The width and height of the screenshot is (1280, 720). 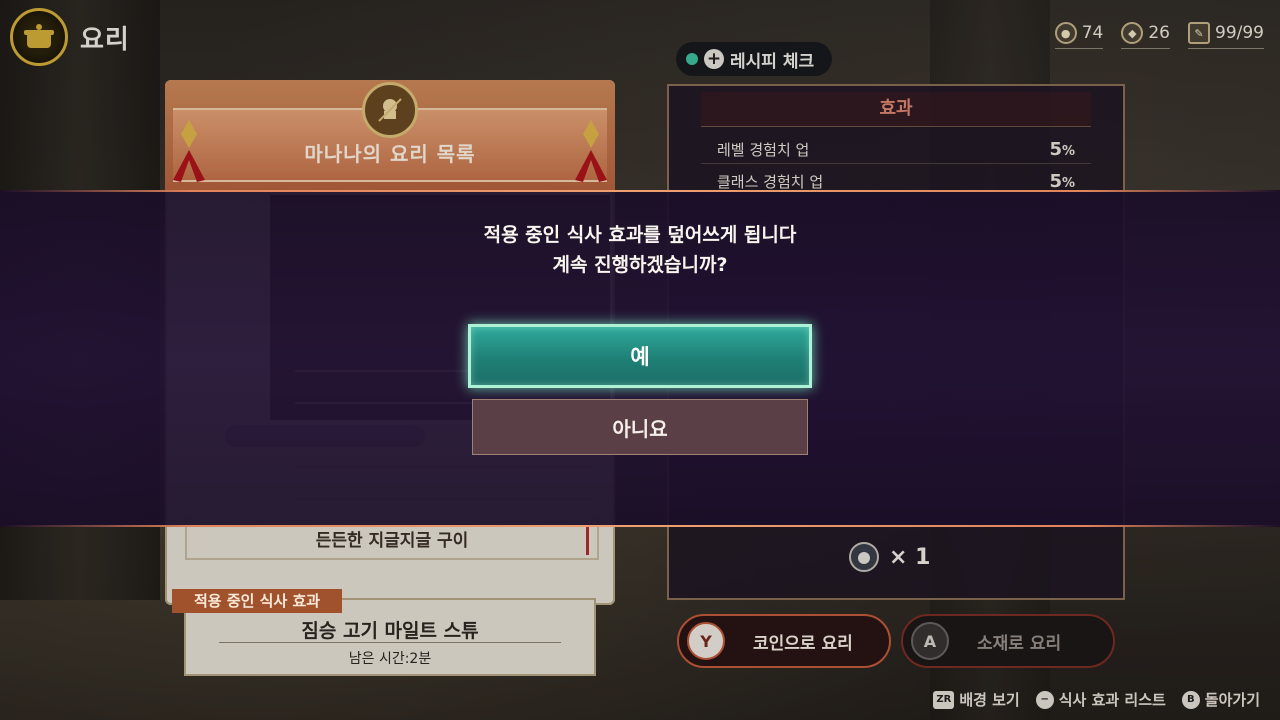 What do you see at coordinates (640, 265) in the screenshot?
I see `dialog-message-line2: 계속 진행하겠습니까?` at bounding box center [640, 265].